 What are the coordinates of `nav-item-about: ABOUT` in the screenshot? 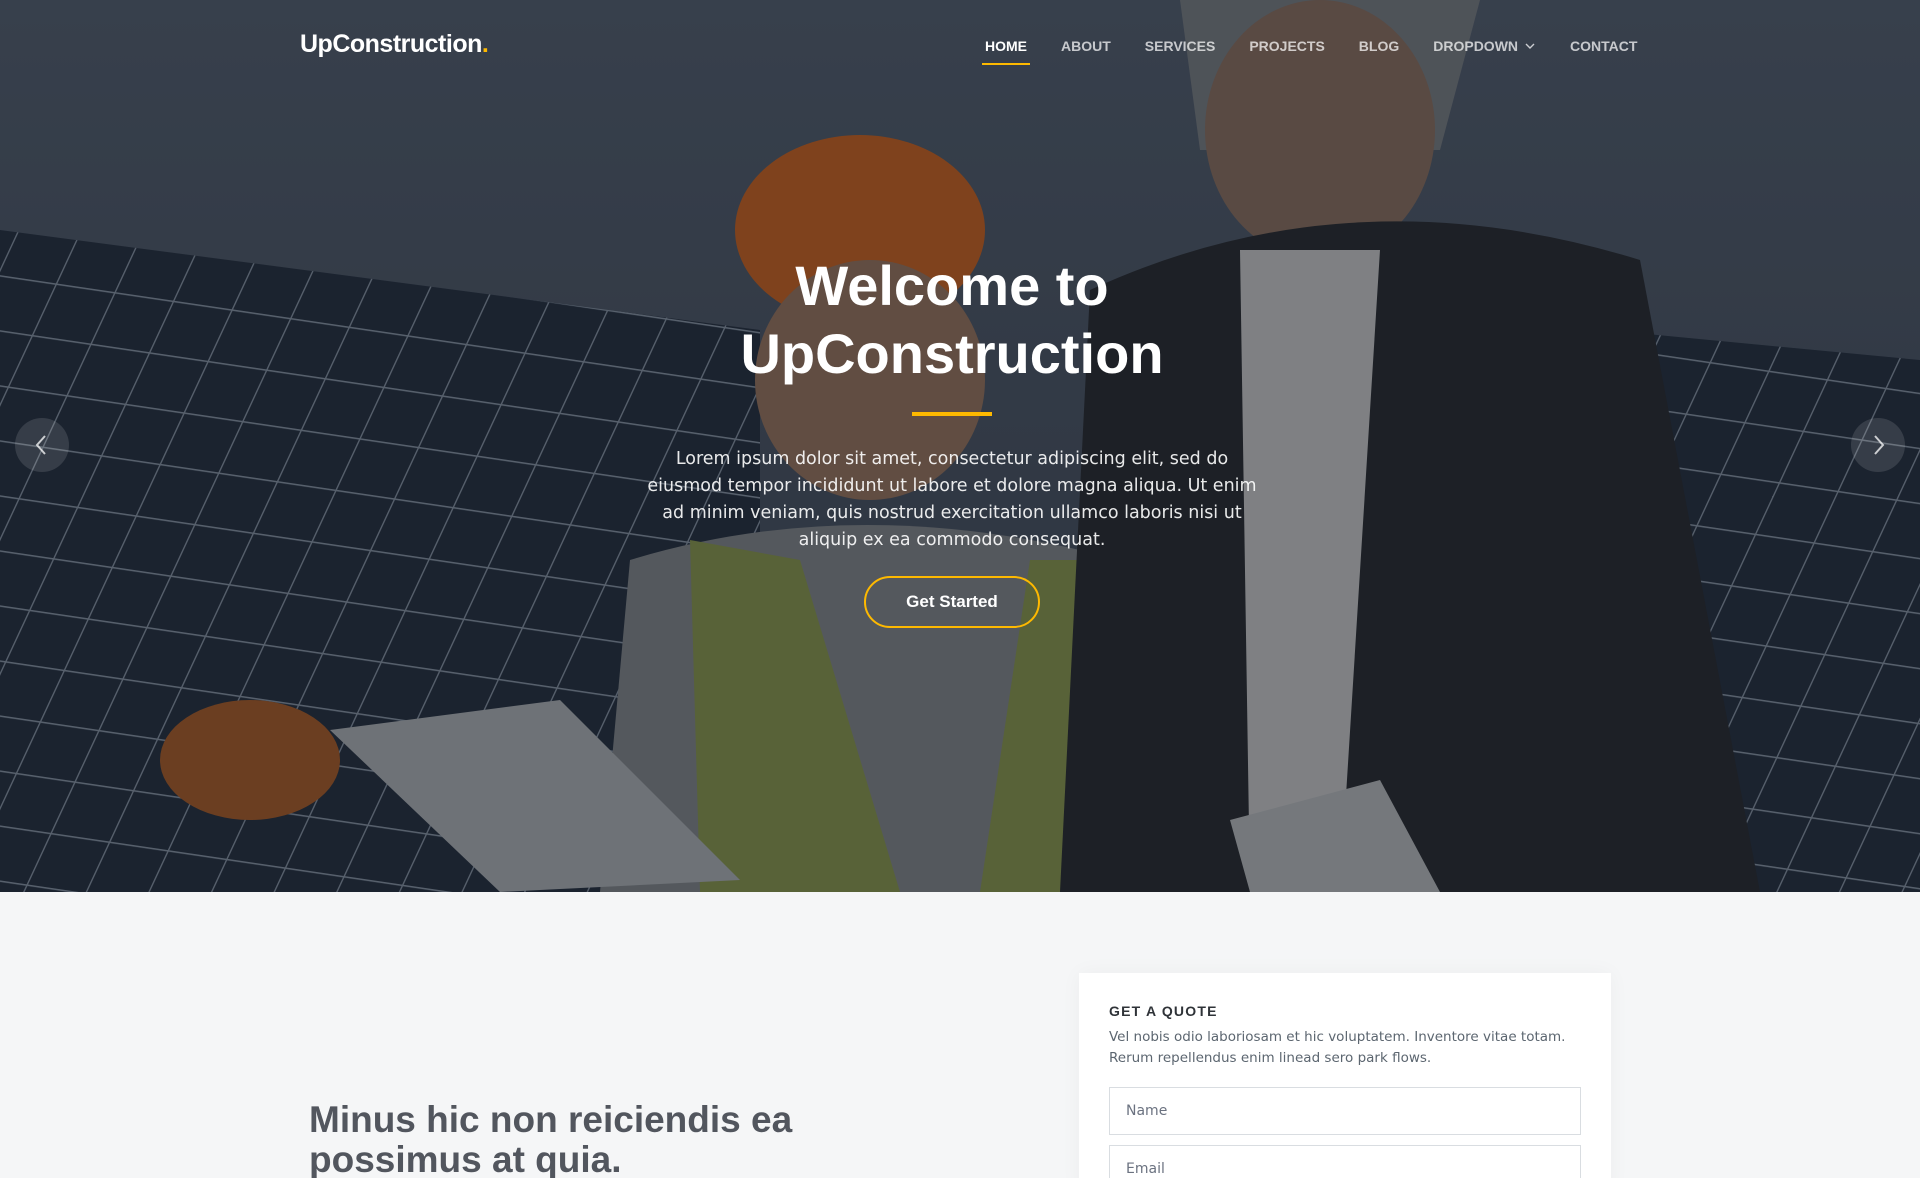 It's located at (1086, 46).